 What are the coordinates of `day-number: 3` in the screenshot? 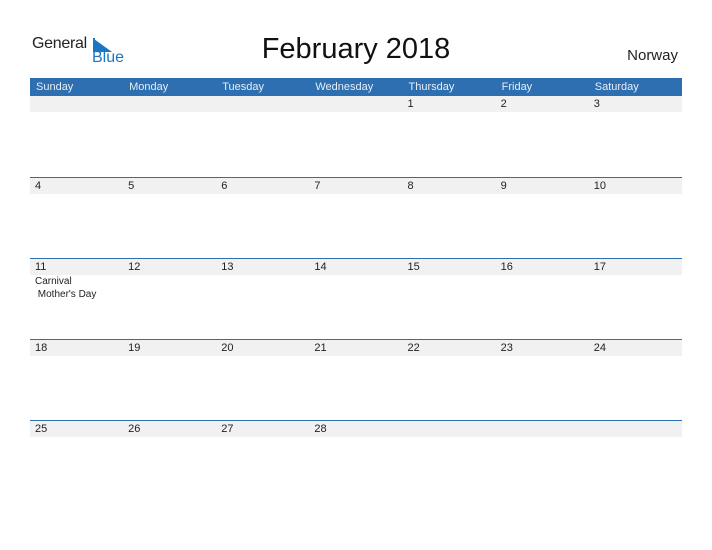 It's located at (596, 104).